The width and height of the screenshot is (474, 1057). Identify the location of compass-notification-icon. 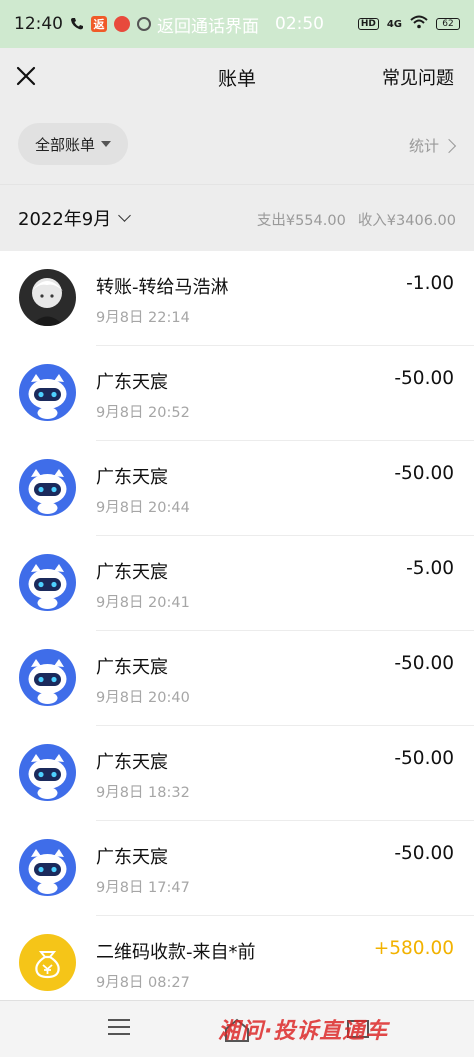
(144, 24).